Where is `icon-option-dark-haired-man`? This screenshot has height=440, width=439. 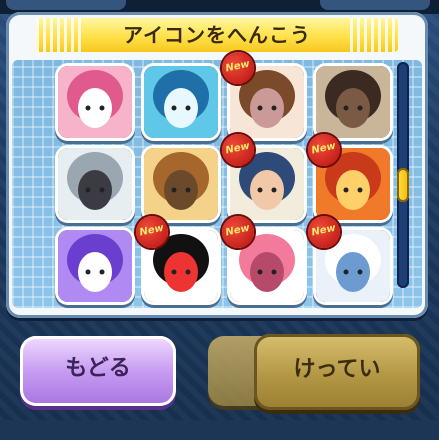
icon-option-dark-haired-man is located at coordinates (353, 102).